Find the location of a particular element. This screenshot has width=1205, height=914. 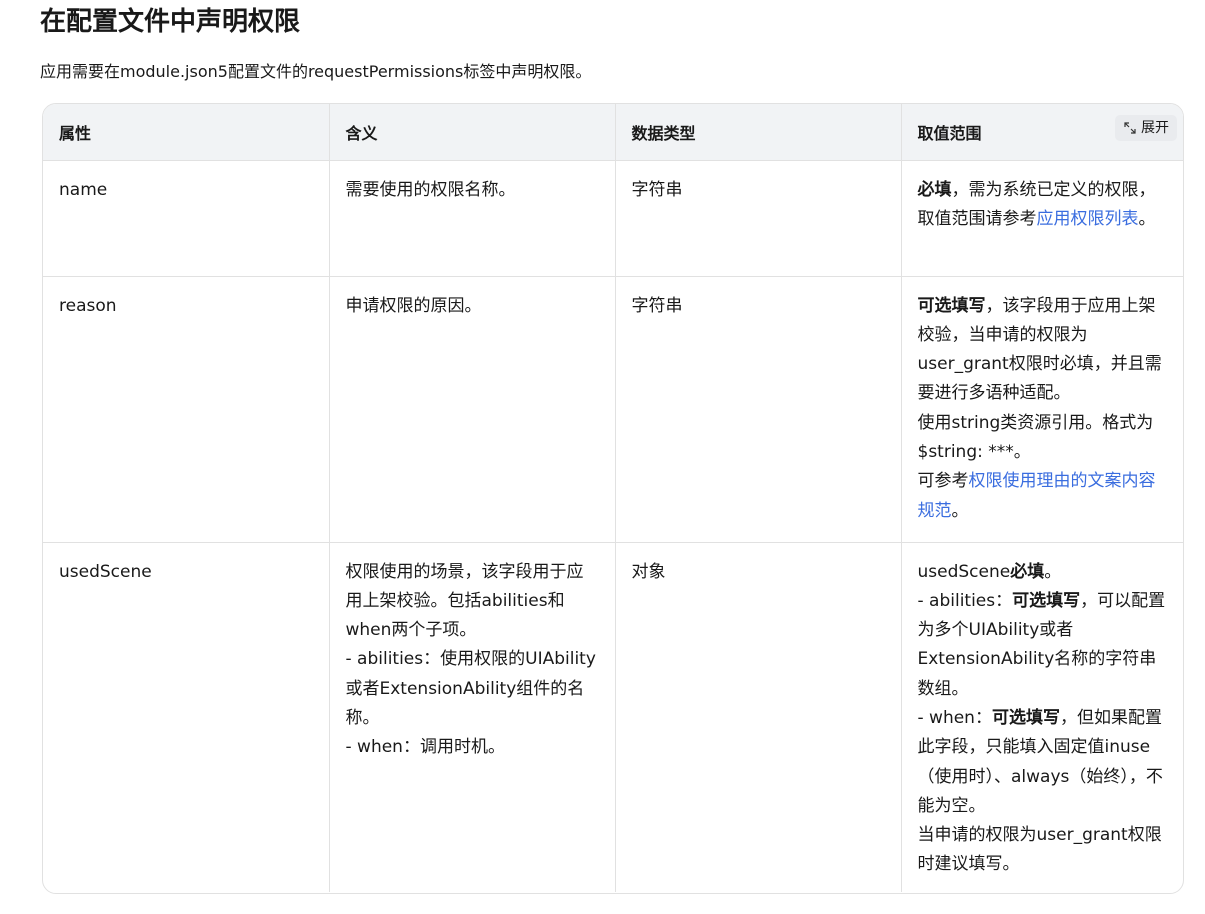

expand-button-label: 展开 is located at coordinates (1155, 128).